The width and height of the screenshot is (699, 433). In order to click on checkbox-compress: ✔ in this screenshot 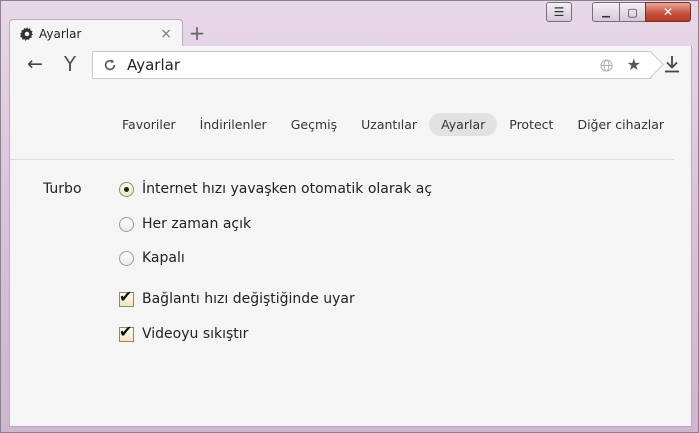, I will do `click(126, 332)`.